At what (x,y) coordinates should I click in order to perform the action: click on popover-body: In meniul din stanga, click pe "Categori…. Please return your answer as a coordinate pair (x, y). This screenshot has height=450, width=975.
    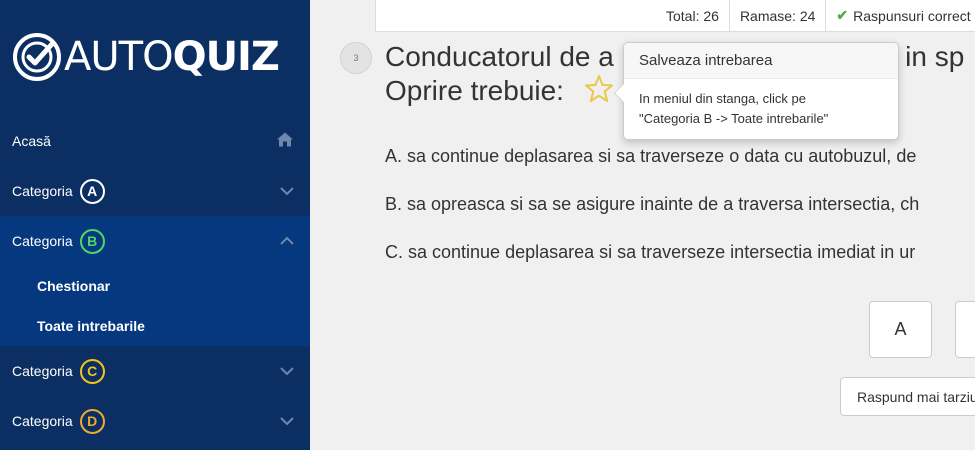
    Looking at the image, I should click on (761, 109).